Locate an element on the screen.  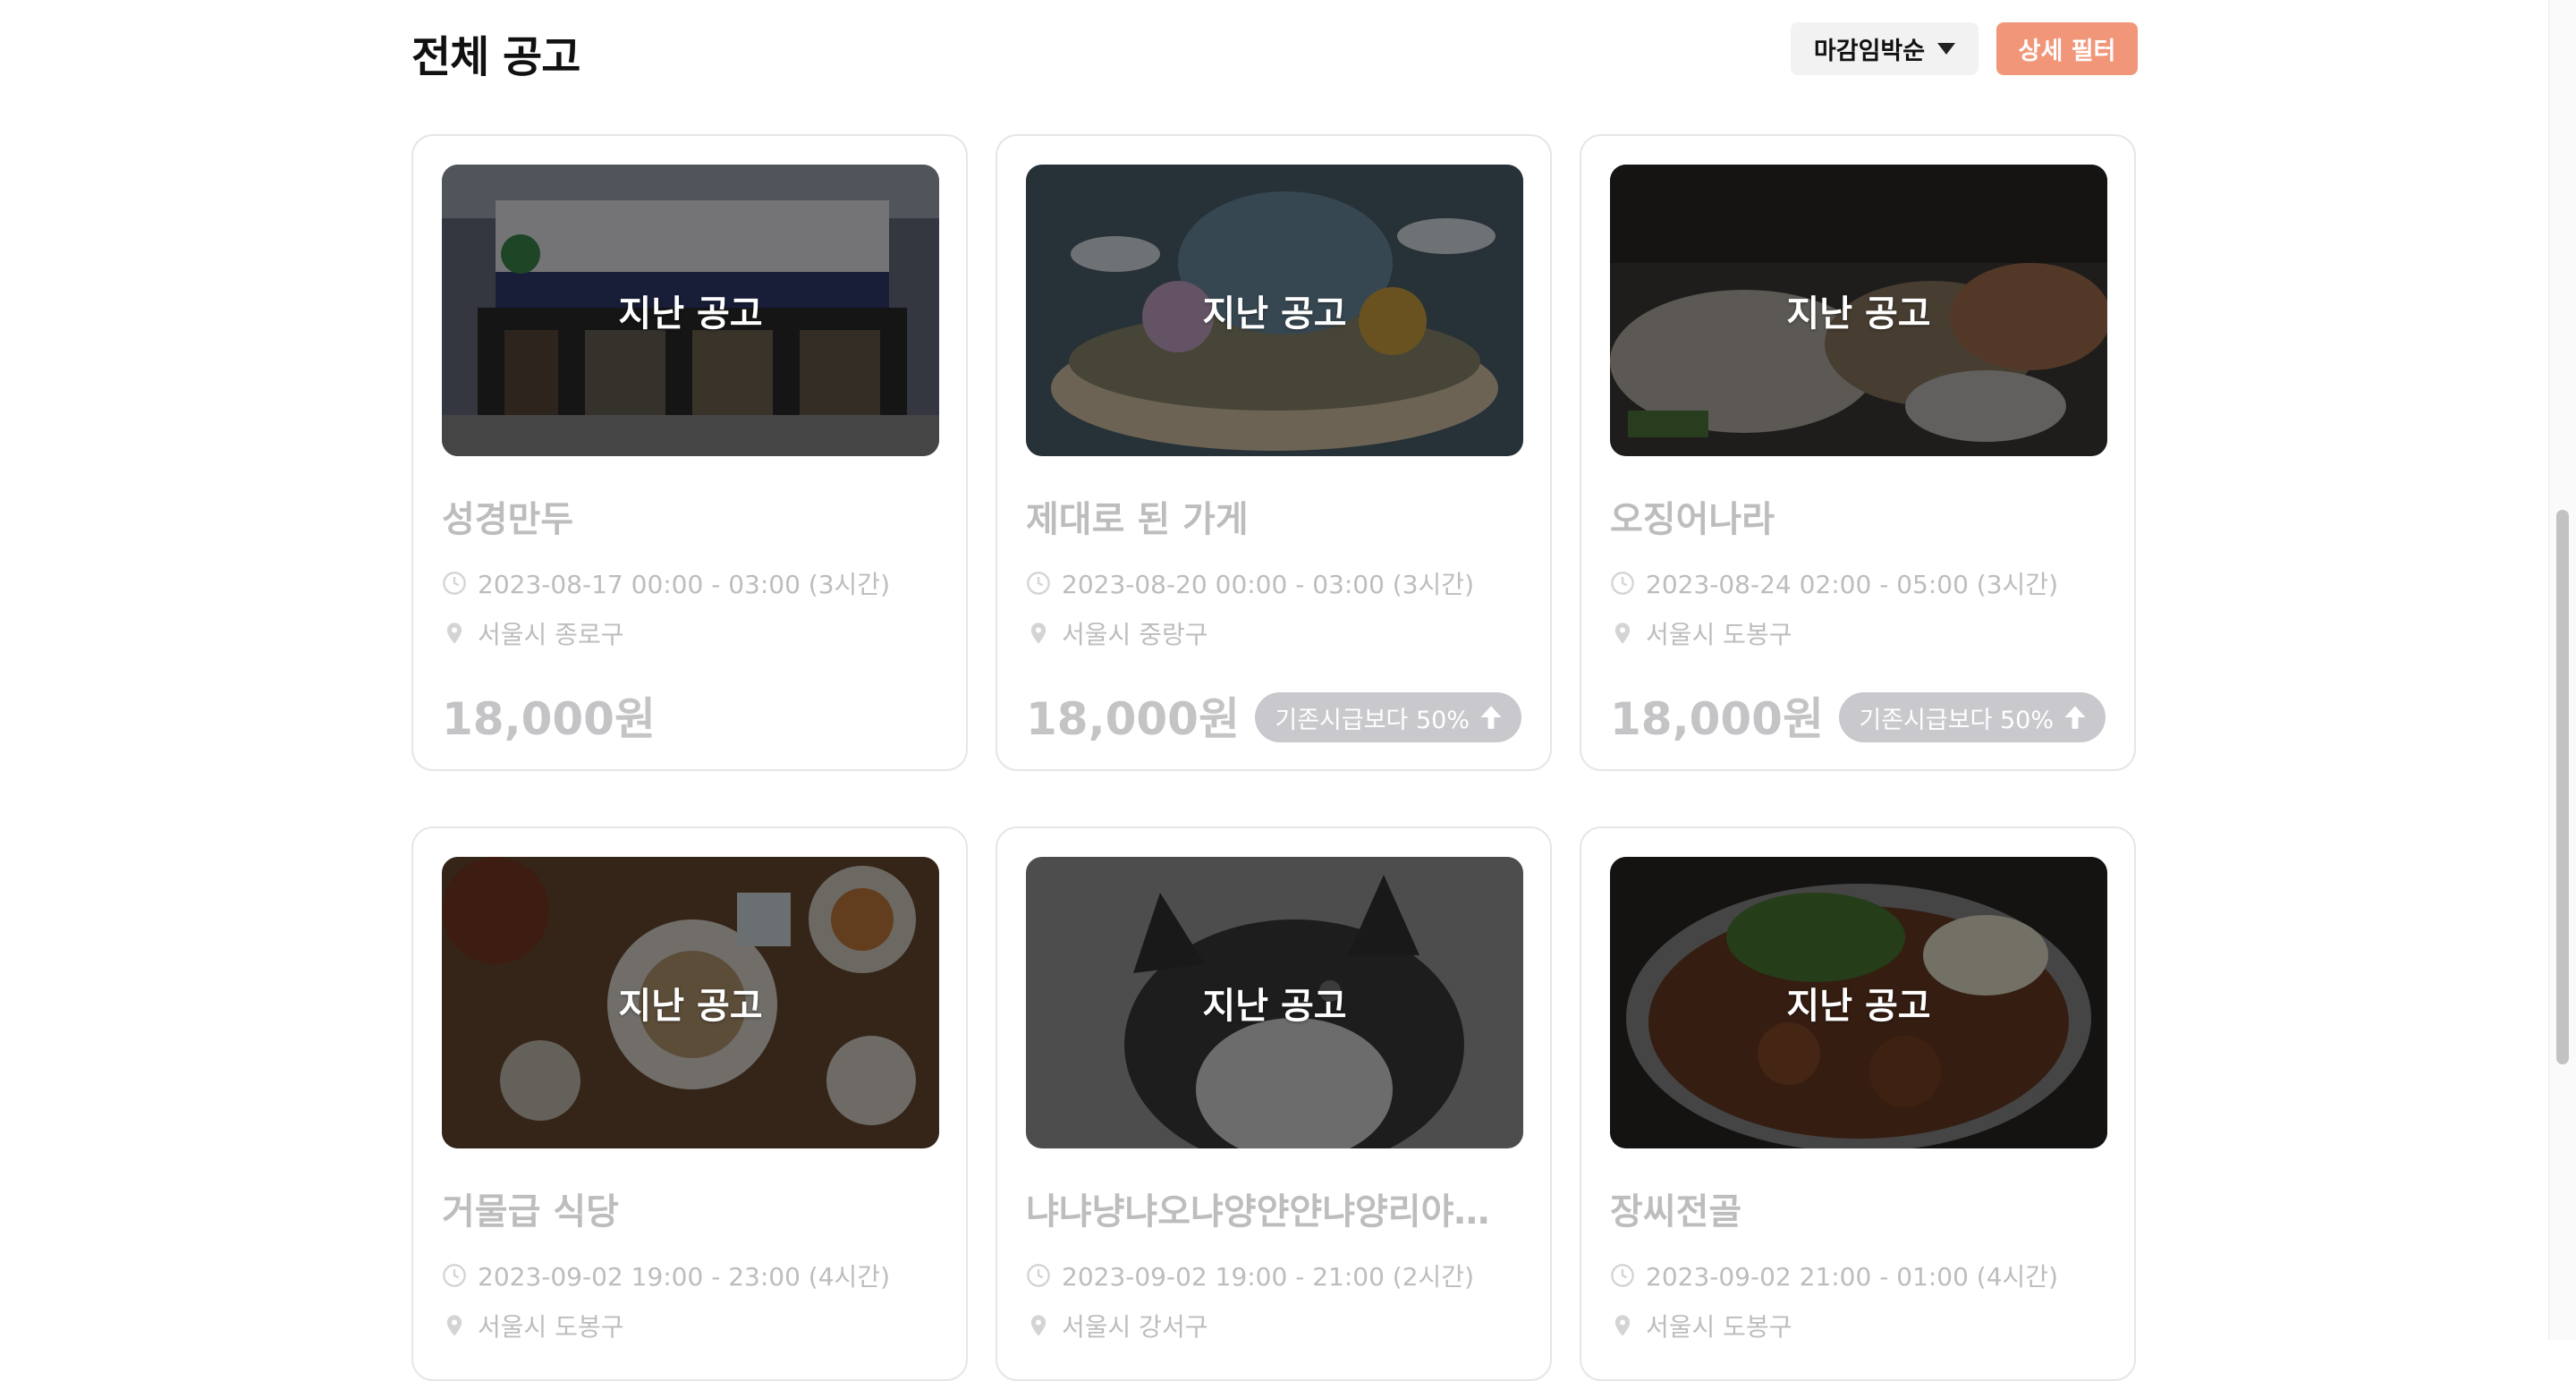
store-name: 제대로 된 가게 is located at coordinates (1137, 519).